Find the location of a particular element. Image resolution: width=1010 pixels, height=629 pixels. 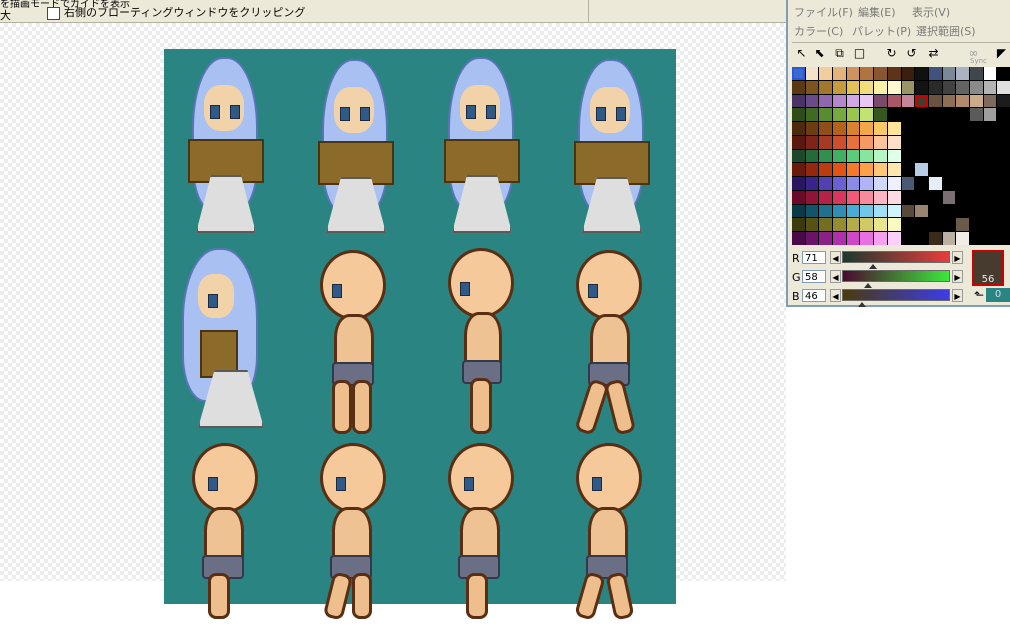

menu-selection: 選択範囲(S) is located at coordinates (946, 31).